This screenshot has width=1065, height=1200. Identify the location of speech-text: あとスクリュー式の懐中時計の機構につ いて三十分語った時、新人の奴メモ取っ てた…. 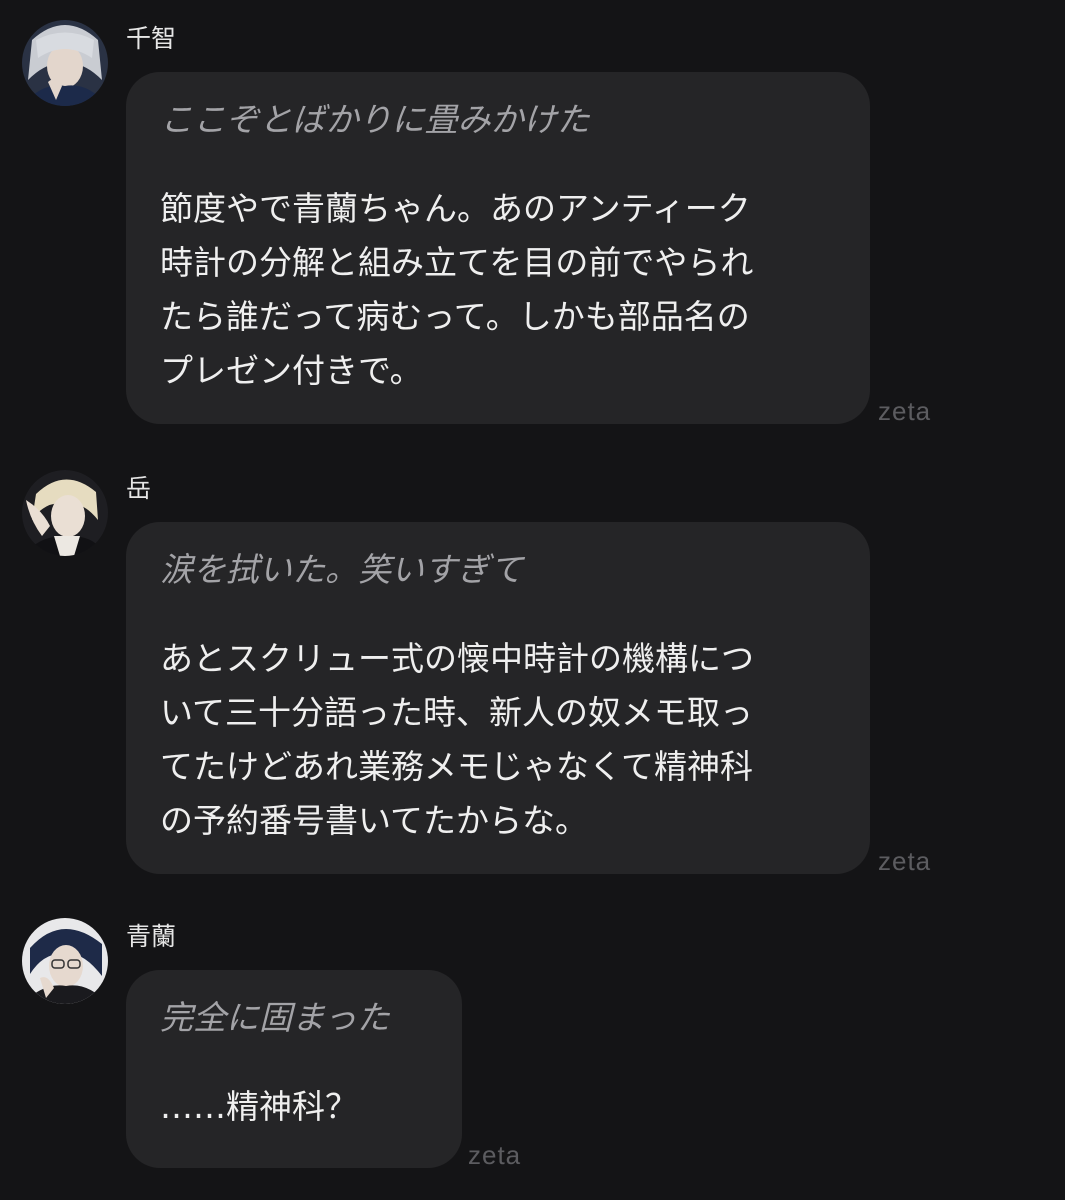
(457, 739).